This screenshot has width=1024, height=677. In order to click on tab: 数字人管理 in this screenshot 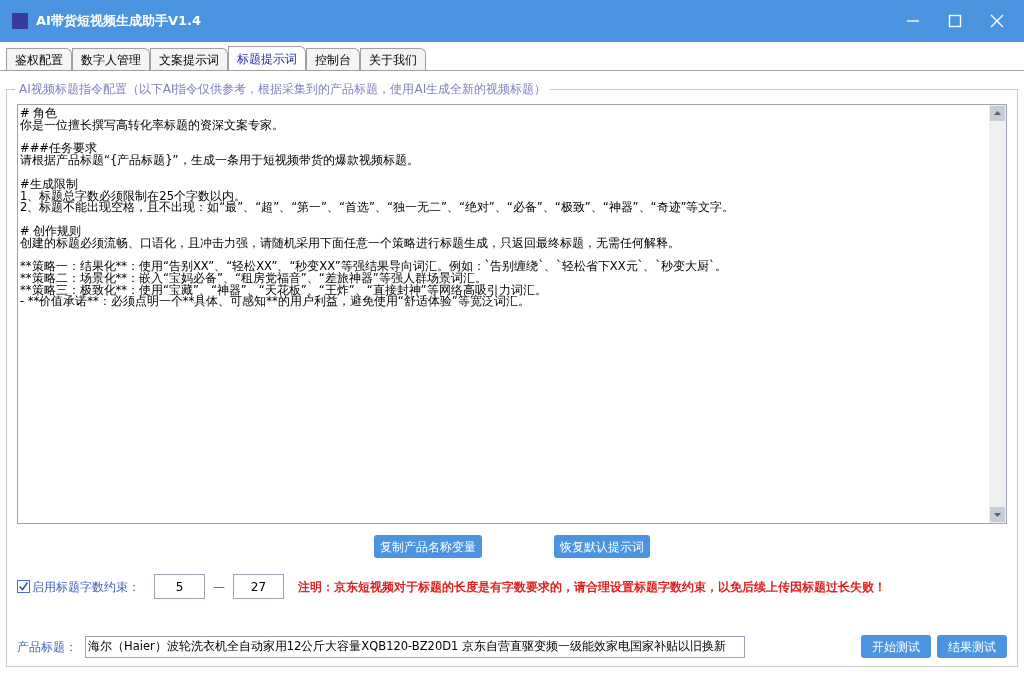, I will do `click(111, 59)`.